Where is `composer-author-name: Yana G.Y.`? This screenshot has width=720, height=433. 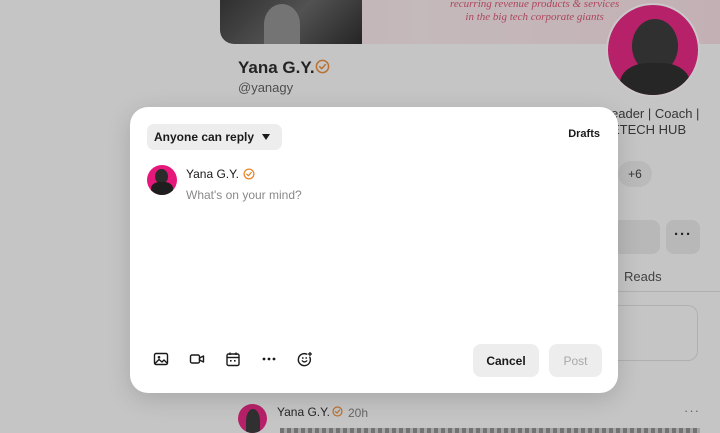
composer-author-name: Yana G.Y. is located at coordinates (212, 174).